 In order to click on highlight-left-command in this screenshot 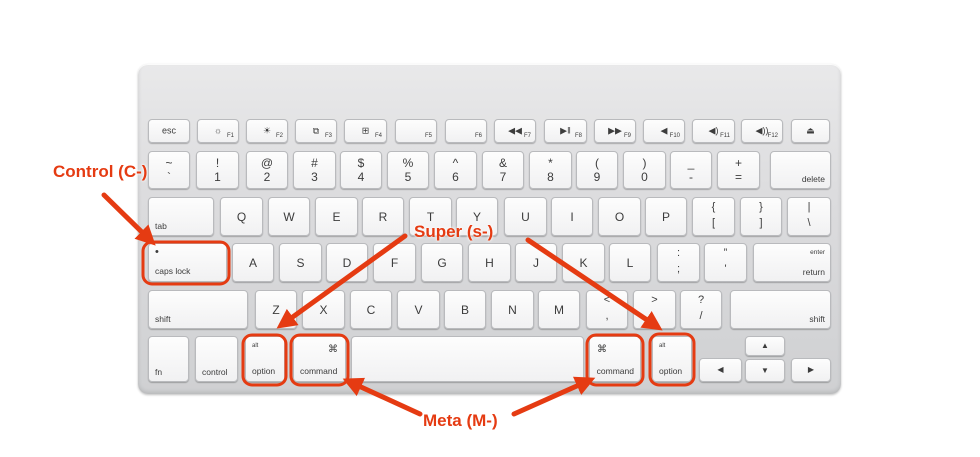, I will do `click(319, 360)`.